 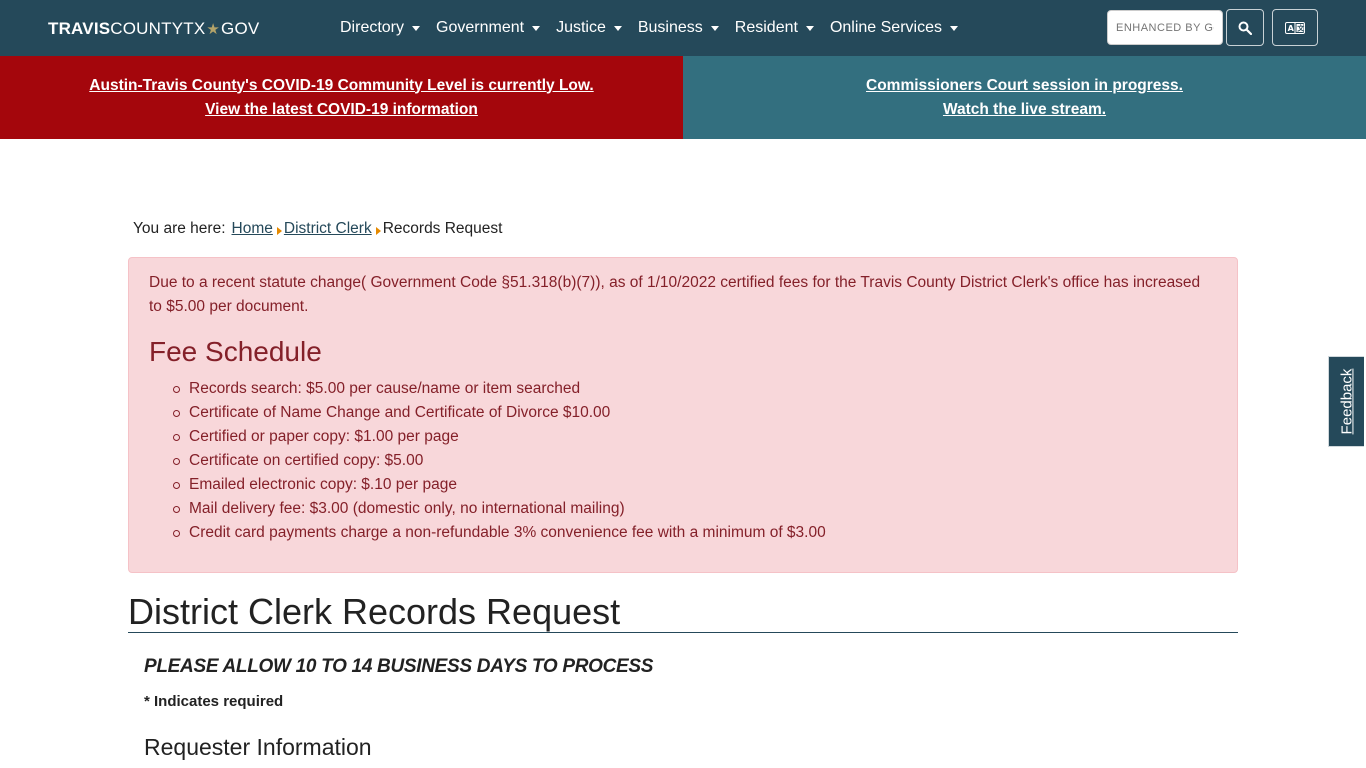 I want to click on breadcrumb-label: You are here:, so click(x=179, y=228).